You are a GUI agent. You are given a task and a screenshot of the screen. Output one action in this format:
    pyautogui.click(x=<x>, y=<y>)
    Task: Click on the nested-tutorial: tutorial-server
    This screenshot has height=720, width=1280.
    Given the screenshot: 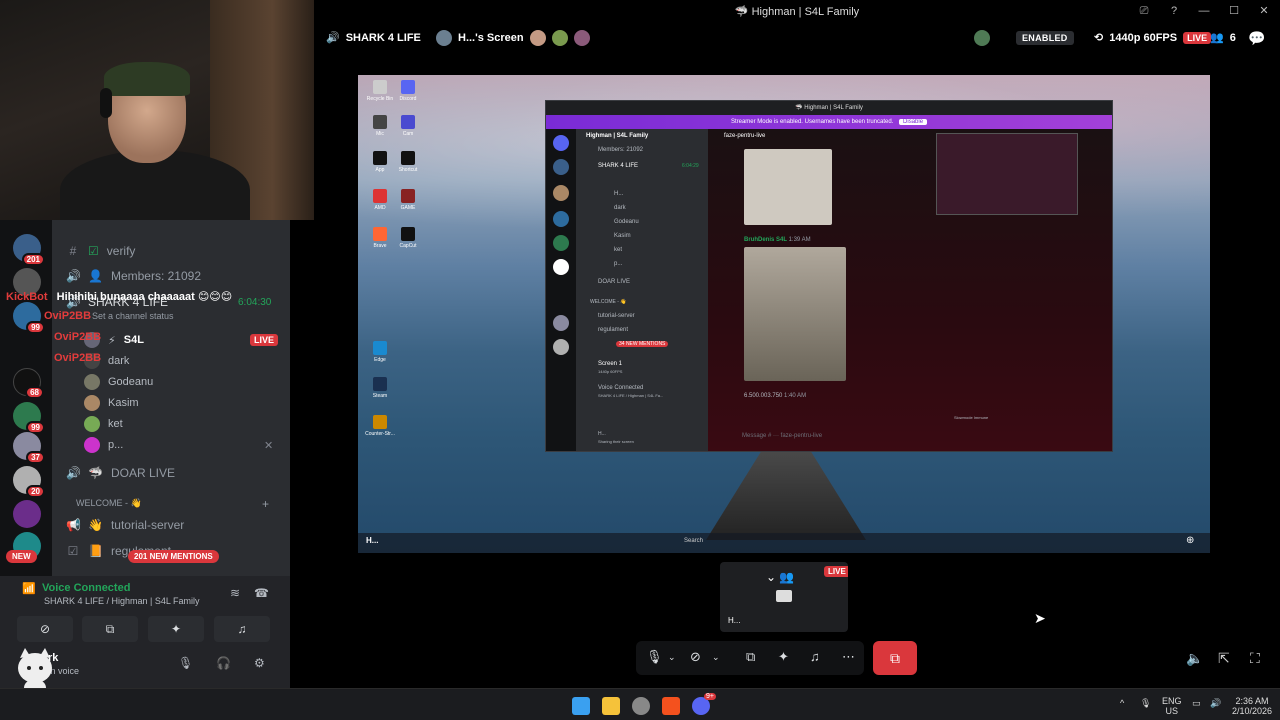 What is the action you would take?
    pyautogui.click(x=616, y=316)
    